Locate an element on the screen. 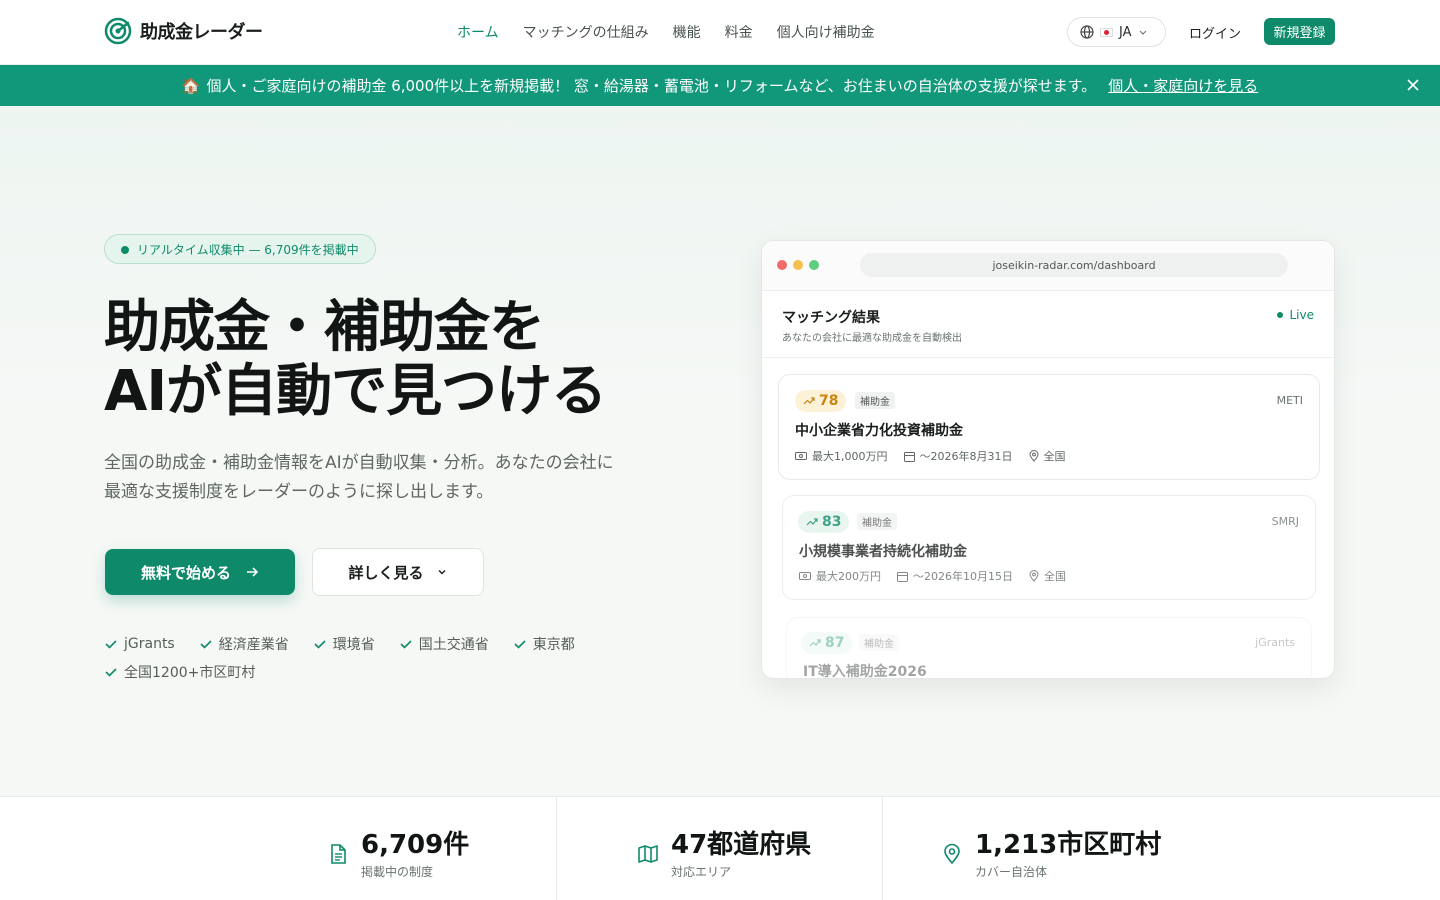 This screenshot has height=900, width=1440. nav-link-personal: 個人向け補助金 is located at coordinates (826, 32).